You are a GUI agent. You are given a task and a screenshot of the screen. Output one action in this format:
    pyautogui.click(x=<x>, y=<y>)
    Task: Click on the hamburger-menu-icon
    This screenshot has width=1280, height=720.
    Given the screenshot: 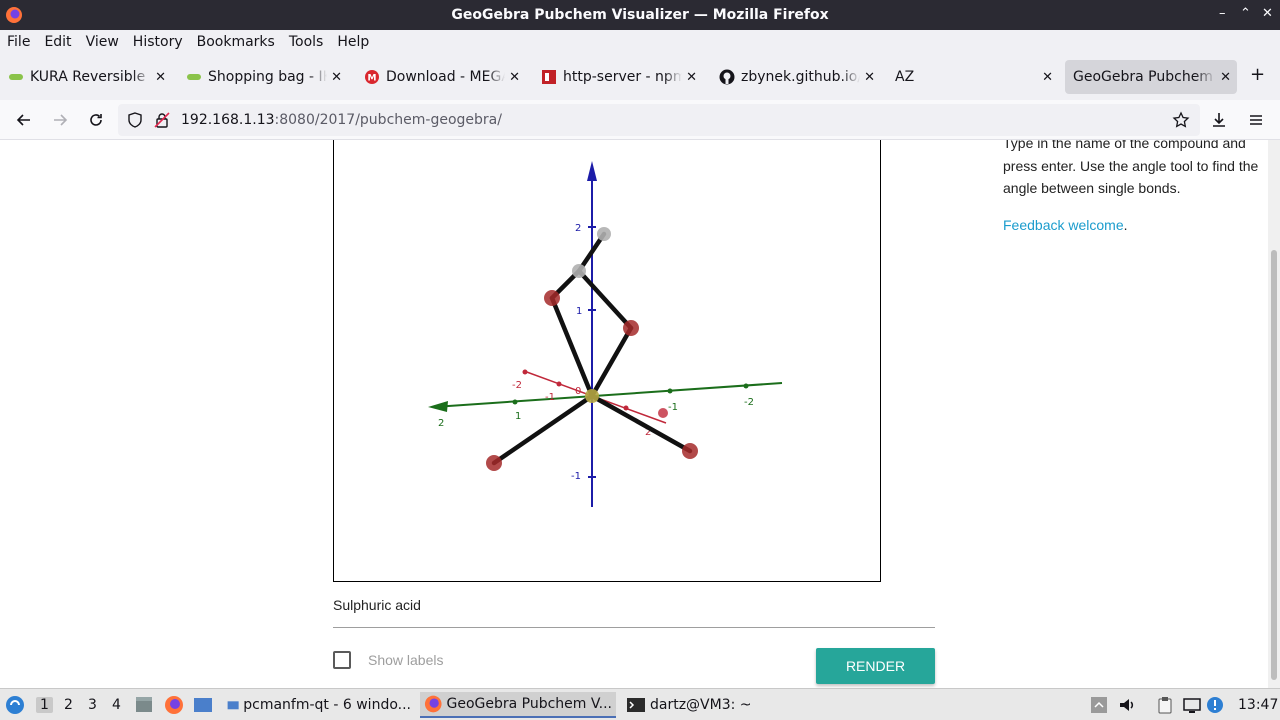 What is the action you would take?
    pyautogui.click(x=1256, y=120)
    